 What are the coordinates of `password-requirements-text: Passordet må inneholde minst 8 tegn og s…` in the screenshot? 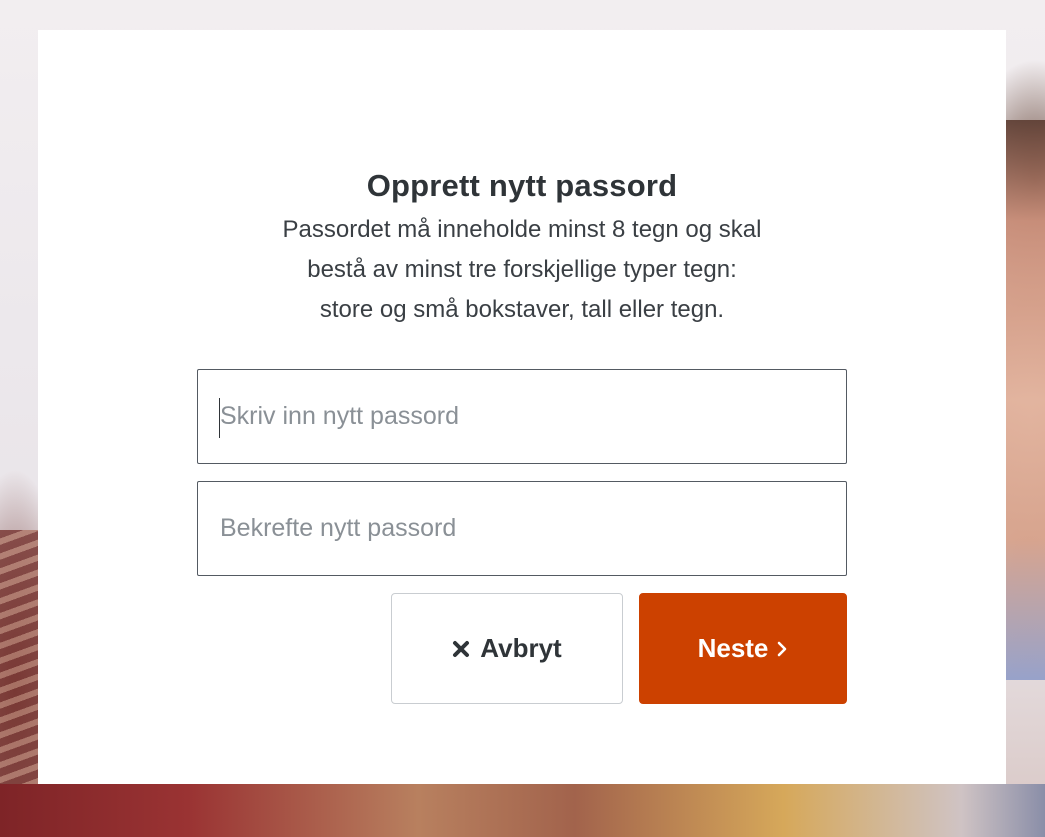 It's located at (522, 270).